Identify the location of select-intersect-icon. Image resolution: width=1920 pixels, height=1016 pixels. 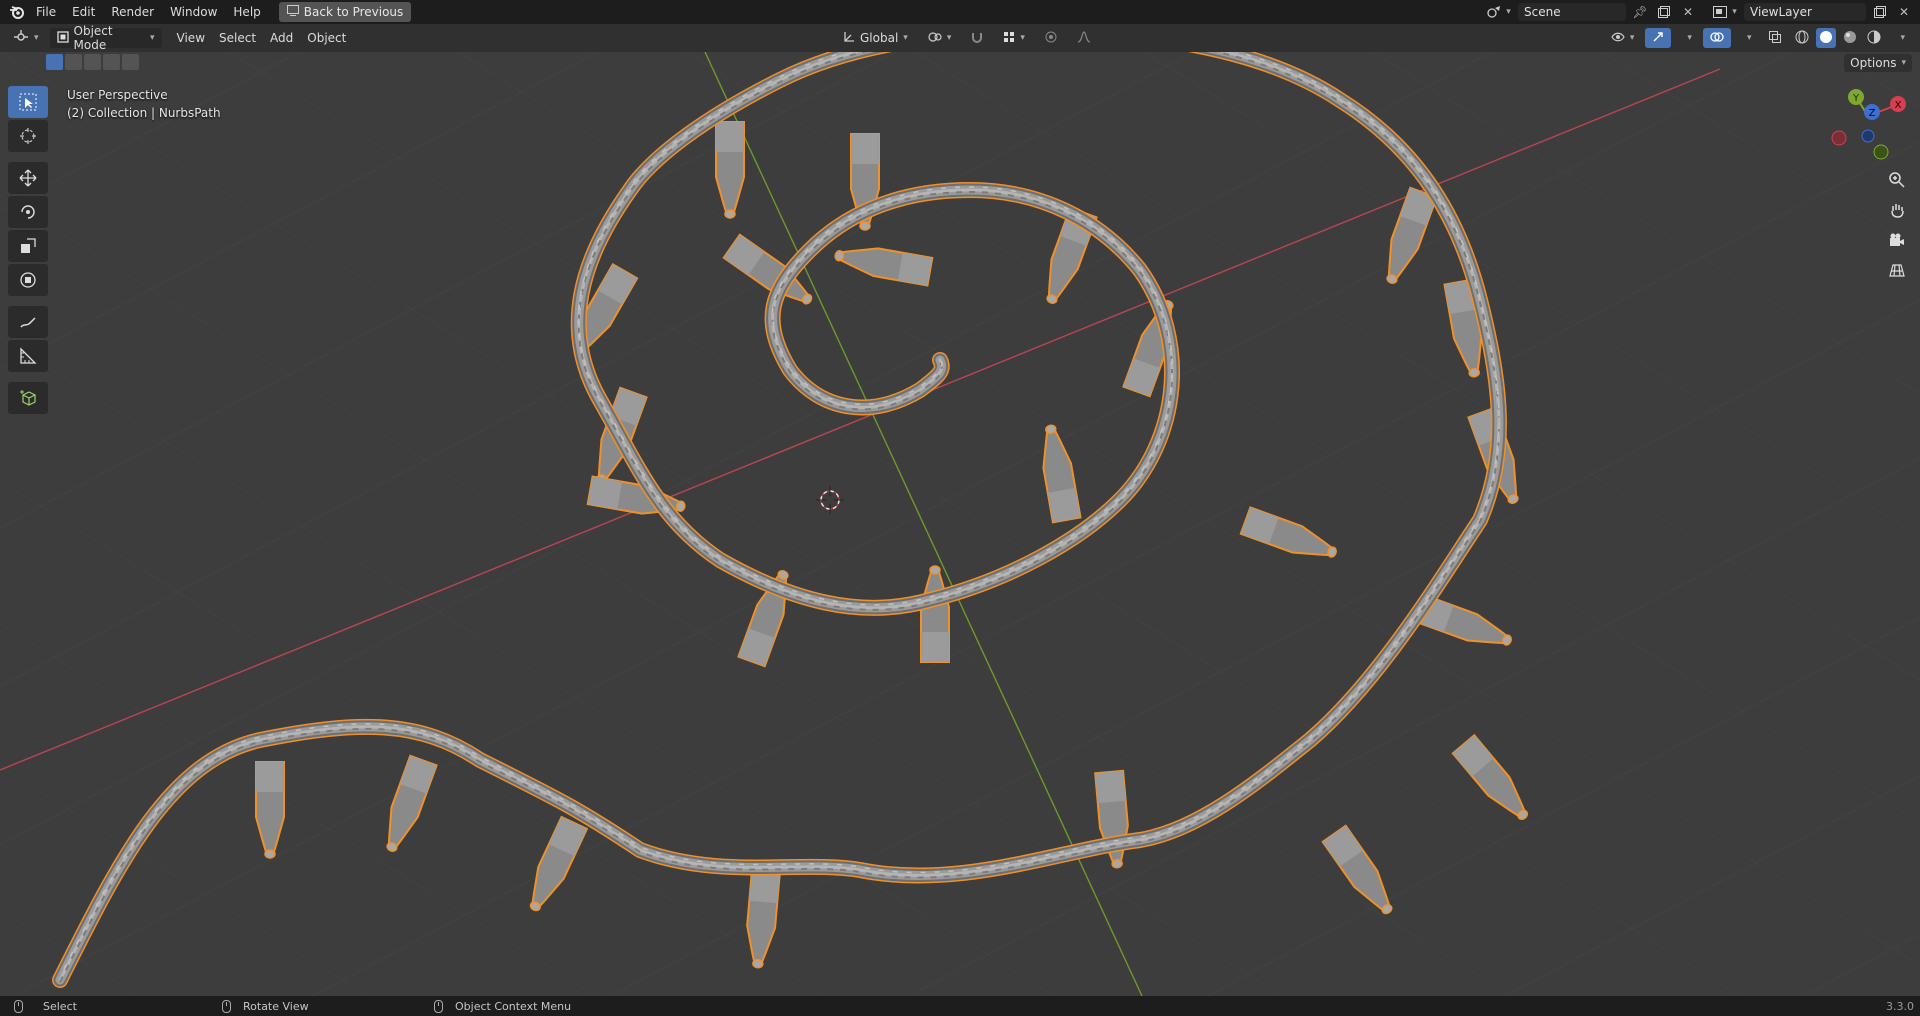
(130, 62).